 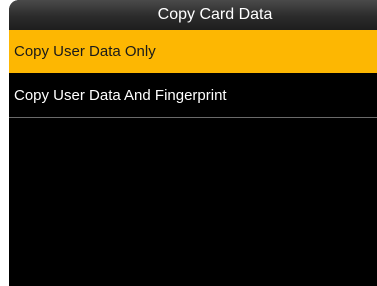 I want to click on menu-item-copy-user-data-only: Copy User Data Only, so click(x=193, y=51).